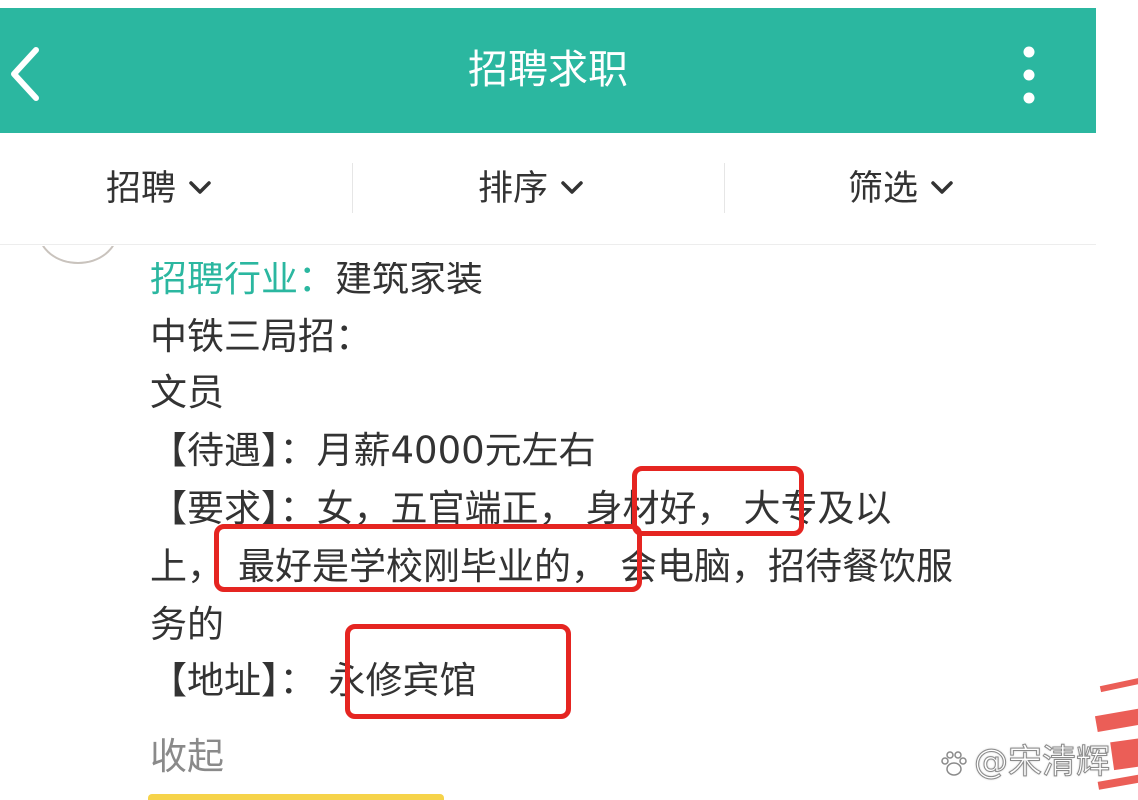 The height and width of the screenshot is (800, 1138). I want to click on requirement-line-3: 务的, so click(187, 624).